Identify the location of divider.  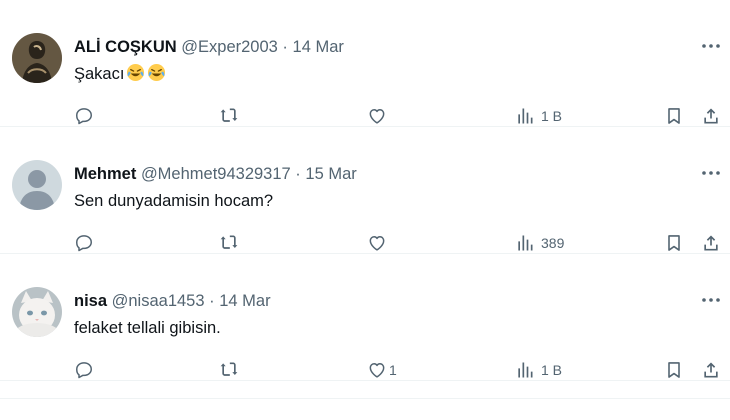
(365, 398).